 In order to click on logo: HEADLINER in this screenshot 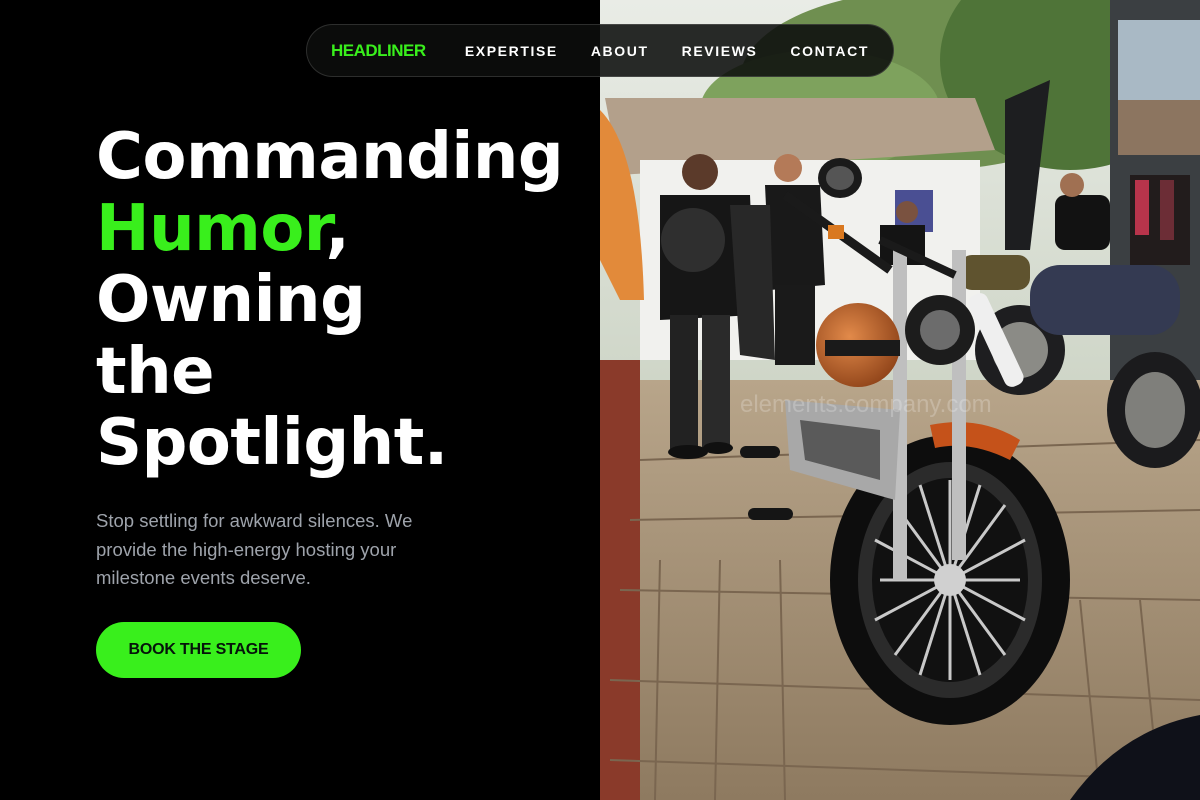, I will do `click(378, 51)`.